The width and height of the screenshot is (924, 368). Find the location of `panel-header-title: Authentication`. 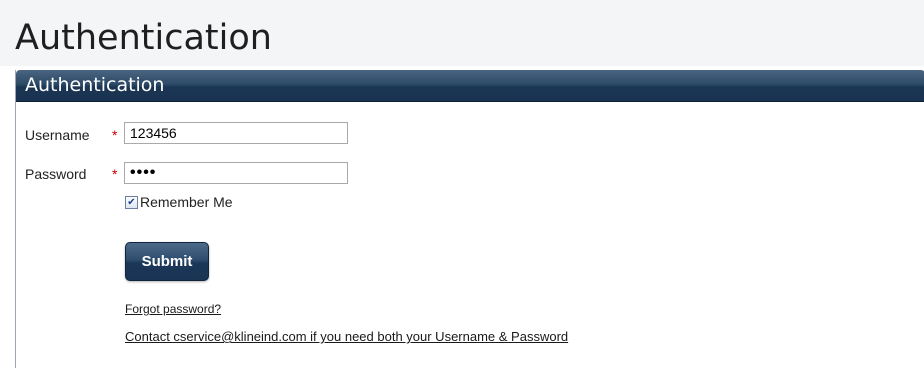

panel-header-title: Authentication is located at coordinates (95, 85).